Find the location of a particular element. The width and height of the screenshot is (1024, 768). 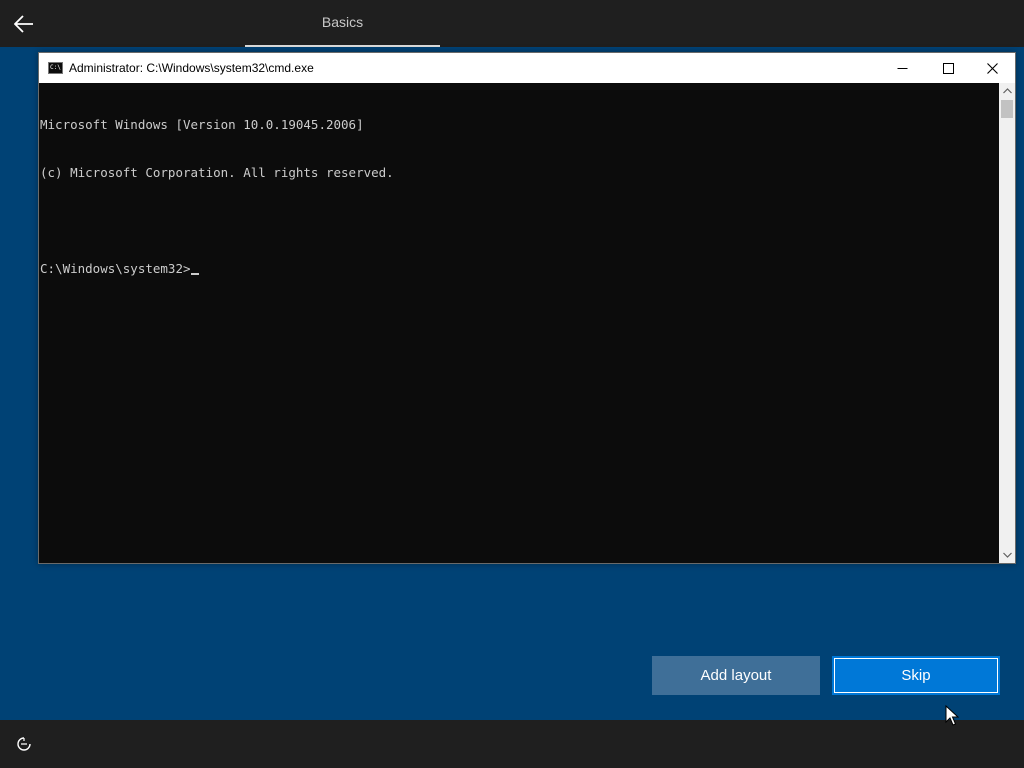

skip-label: Skip is located at coordinates (916, 675).